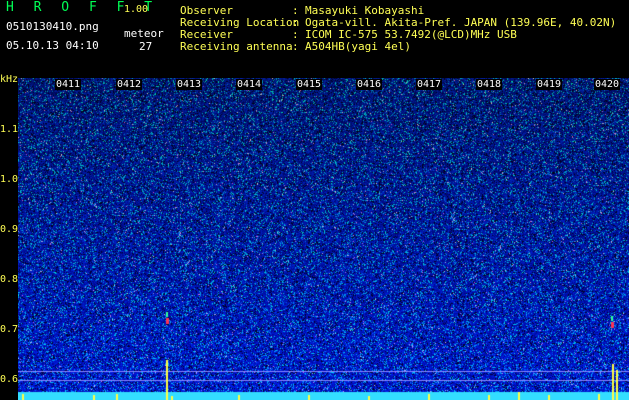 This screenshot has height=400, width=629. I want to click on filename: 0510130410.png, so click(52, 26).